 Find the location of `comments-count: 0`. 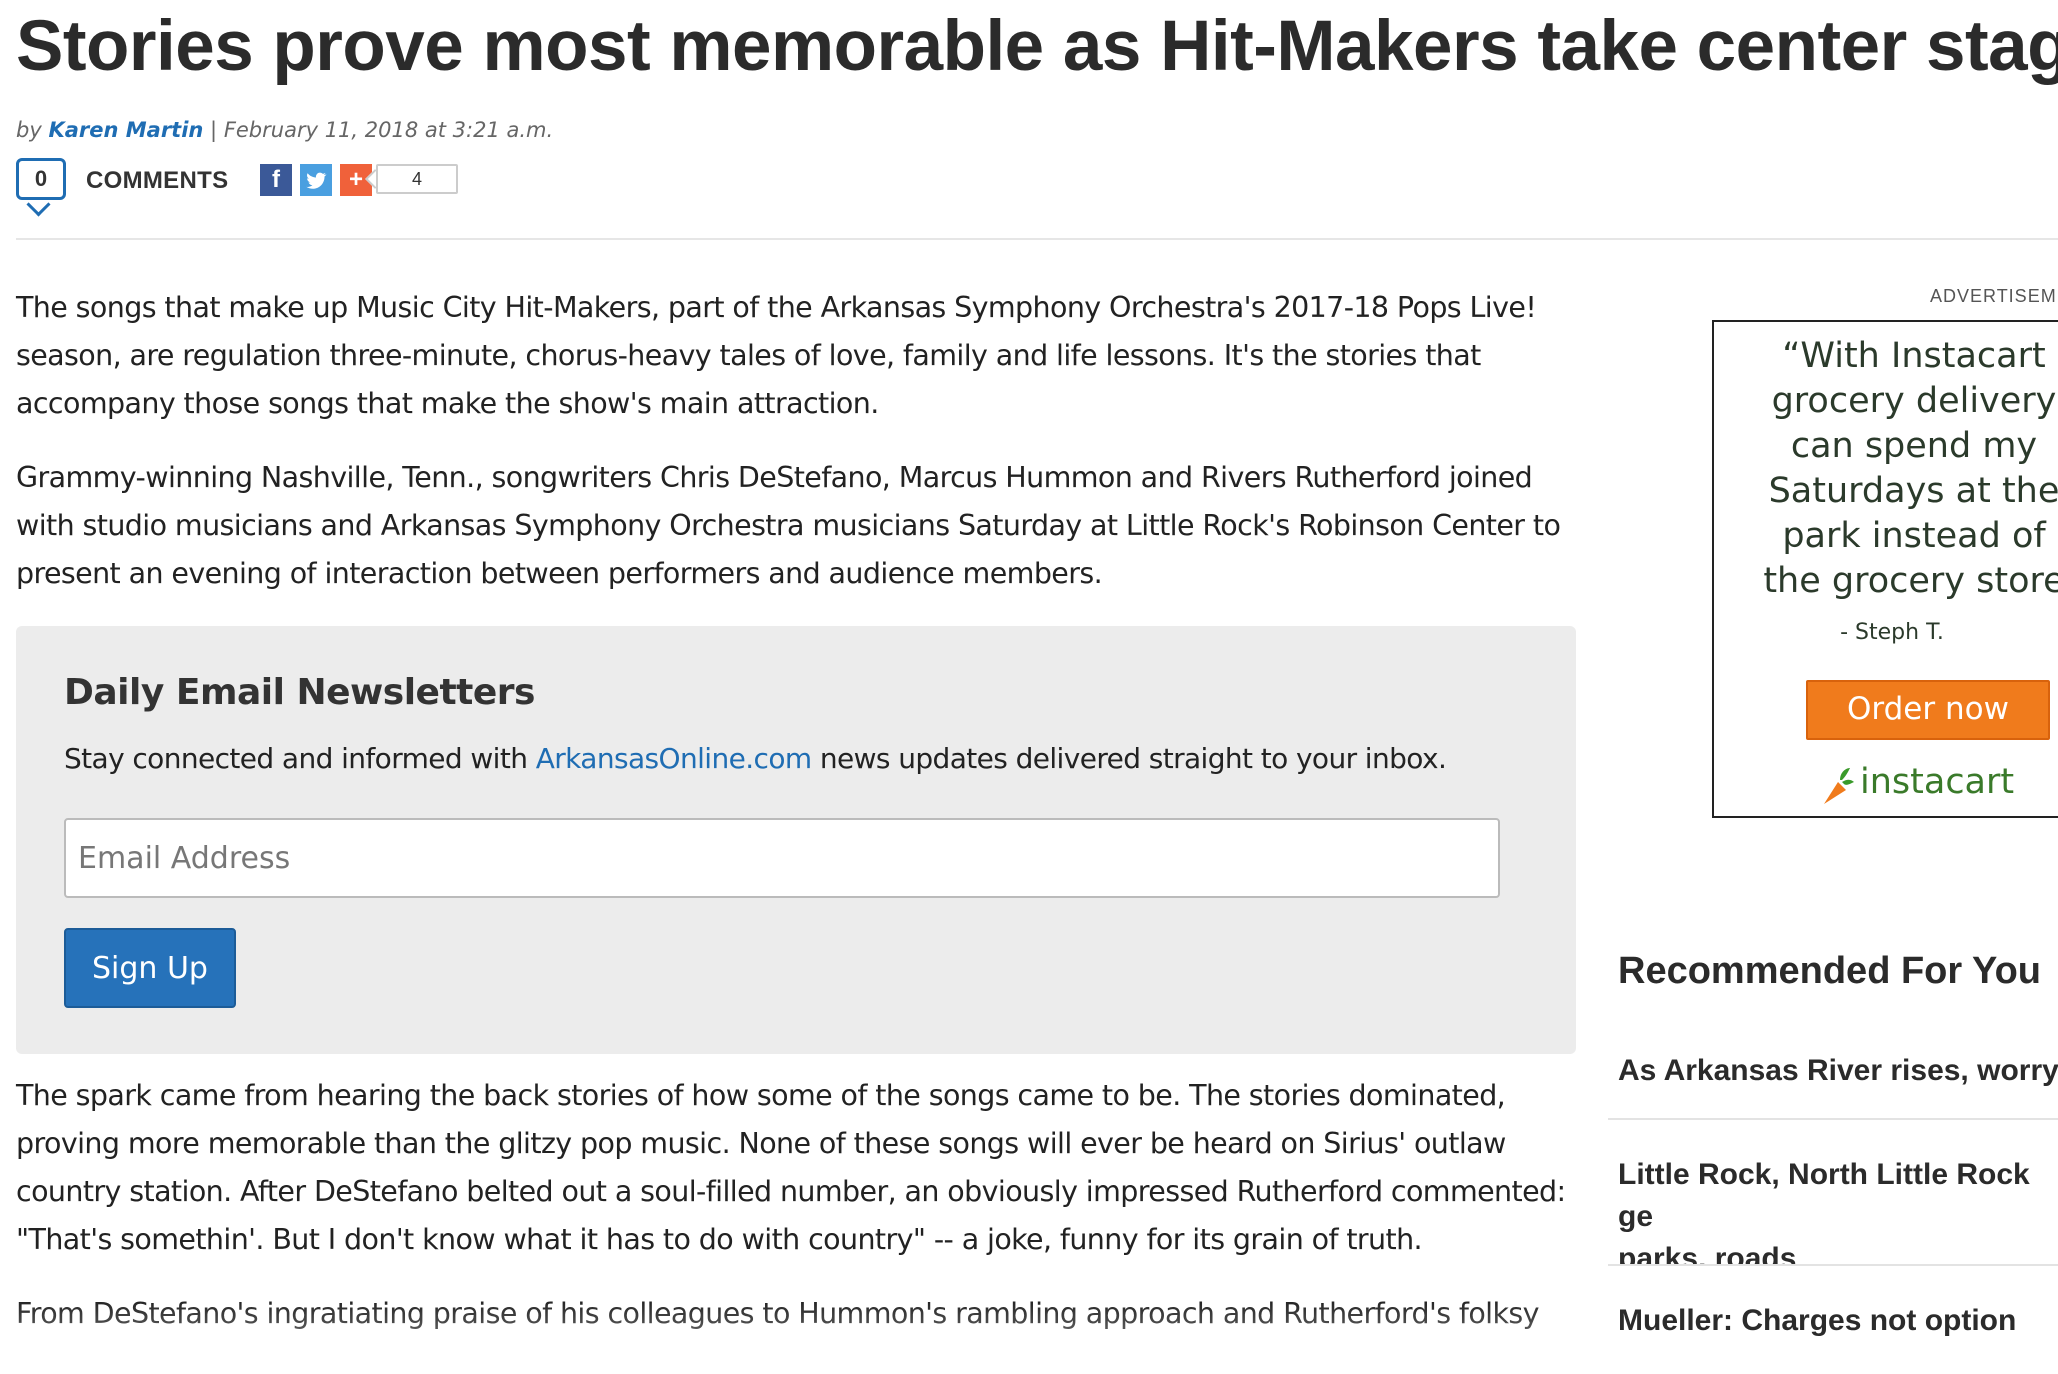

comments-count: 0 is located at coordinates (41, 178).